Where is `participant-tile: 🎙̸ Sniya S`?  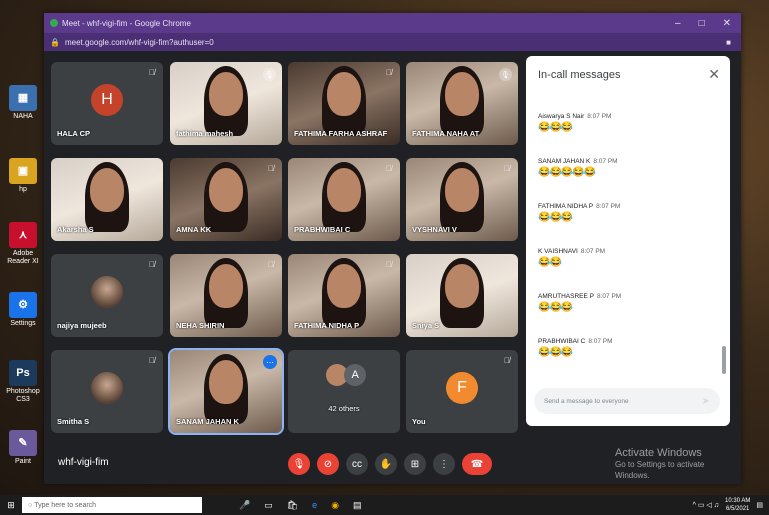
participant-tile: 🎙̸ Sniya S is located at coordinates (462, 295).